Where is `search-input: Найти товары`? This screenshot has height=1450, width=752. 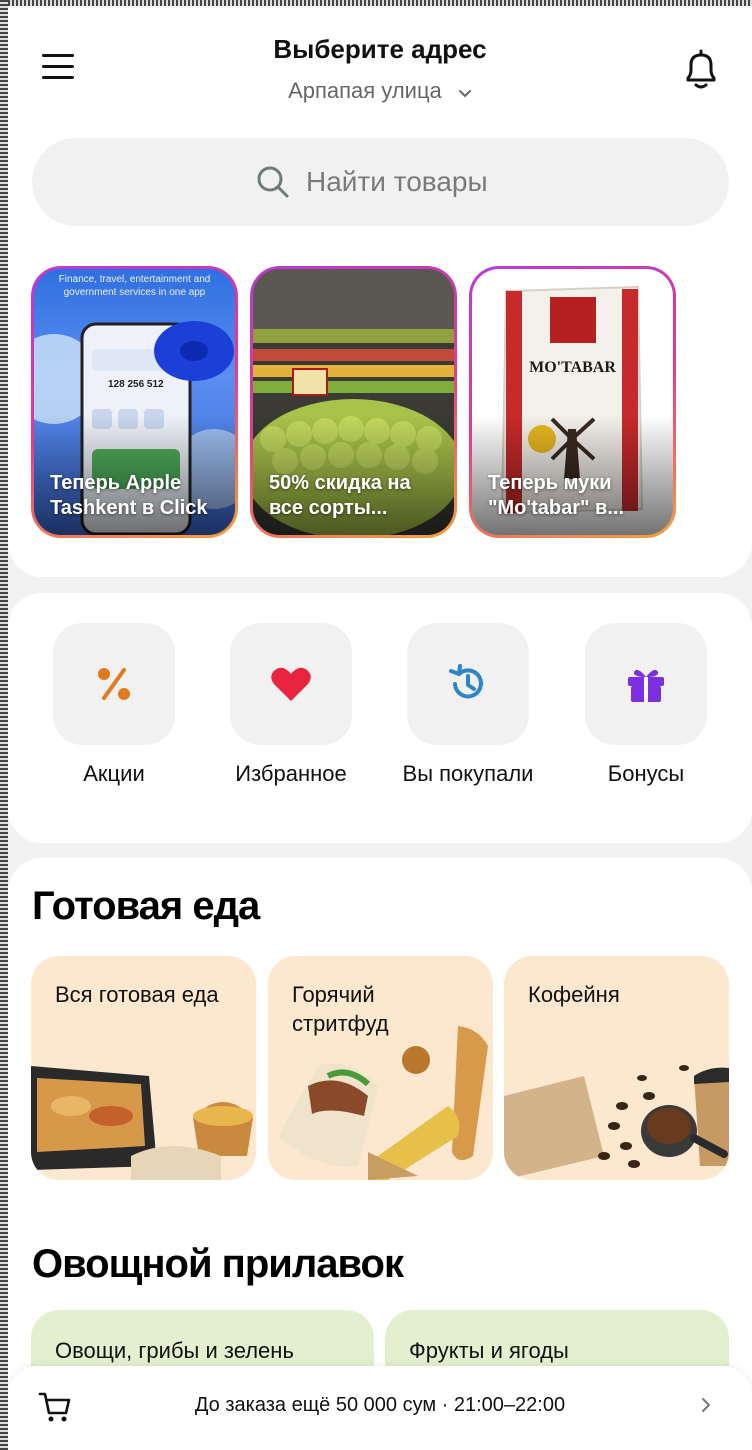
search-input: Найти товары is located at coordinates (380, 182).